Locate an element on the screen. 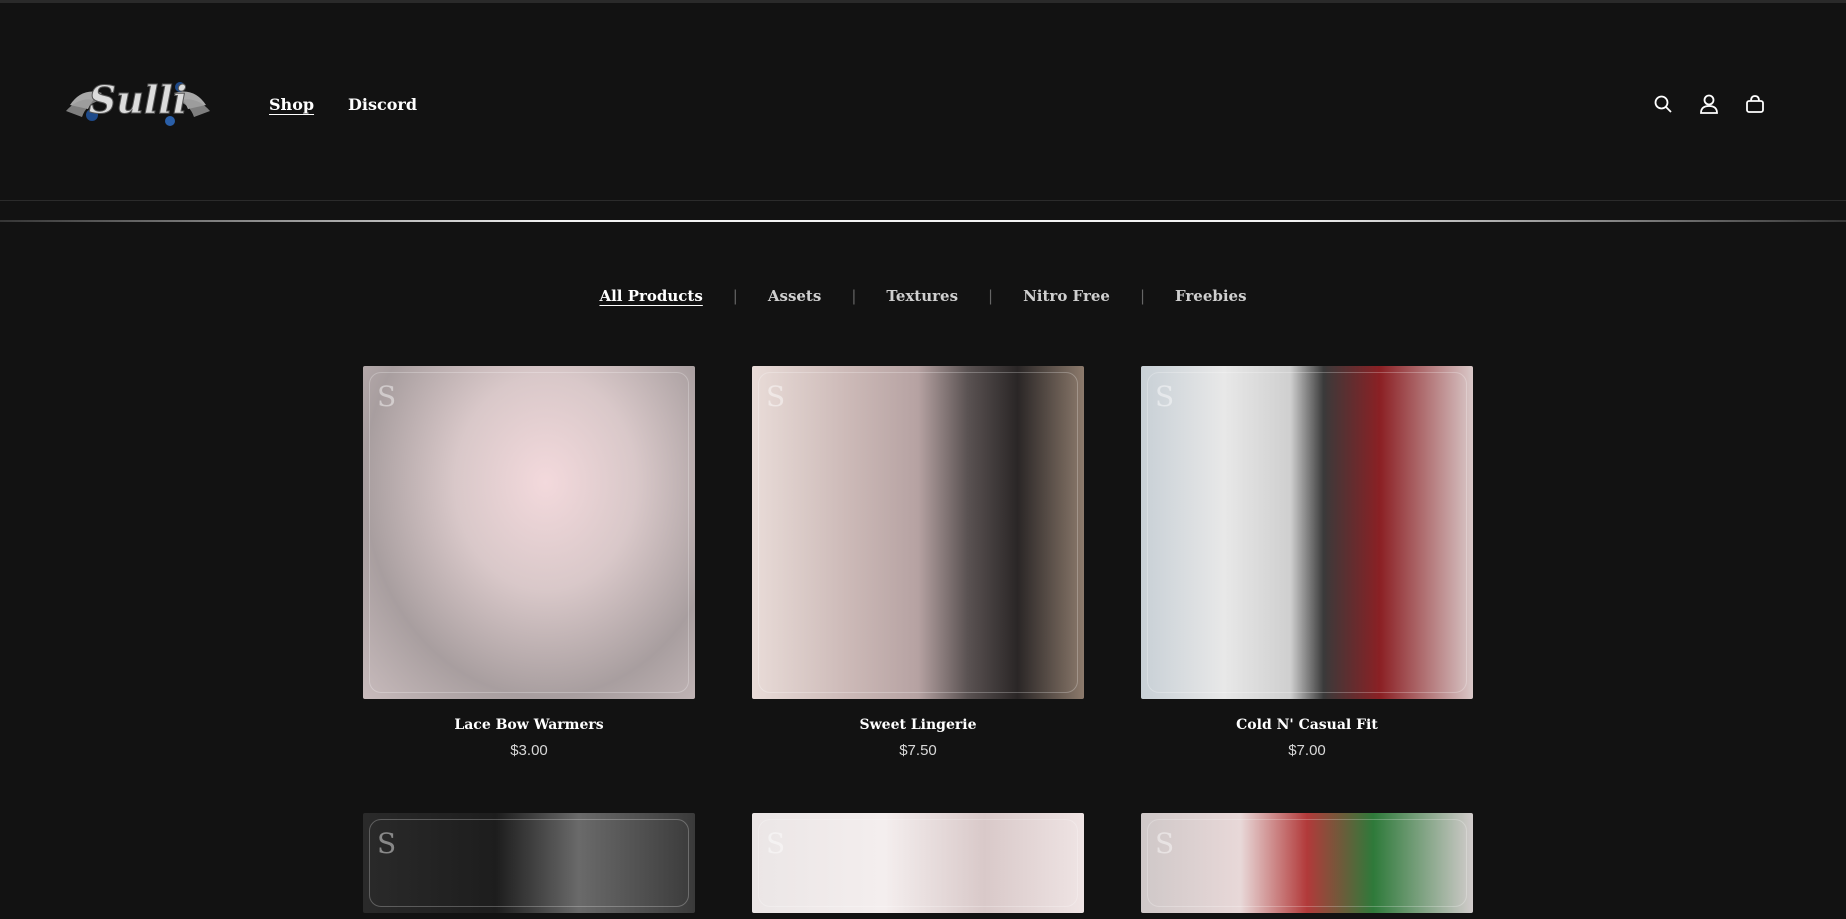  product-name: Sweet Lingerie is located at coordinates (918, 725).